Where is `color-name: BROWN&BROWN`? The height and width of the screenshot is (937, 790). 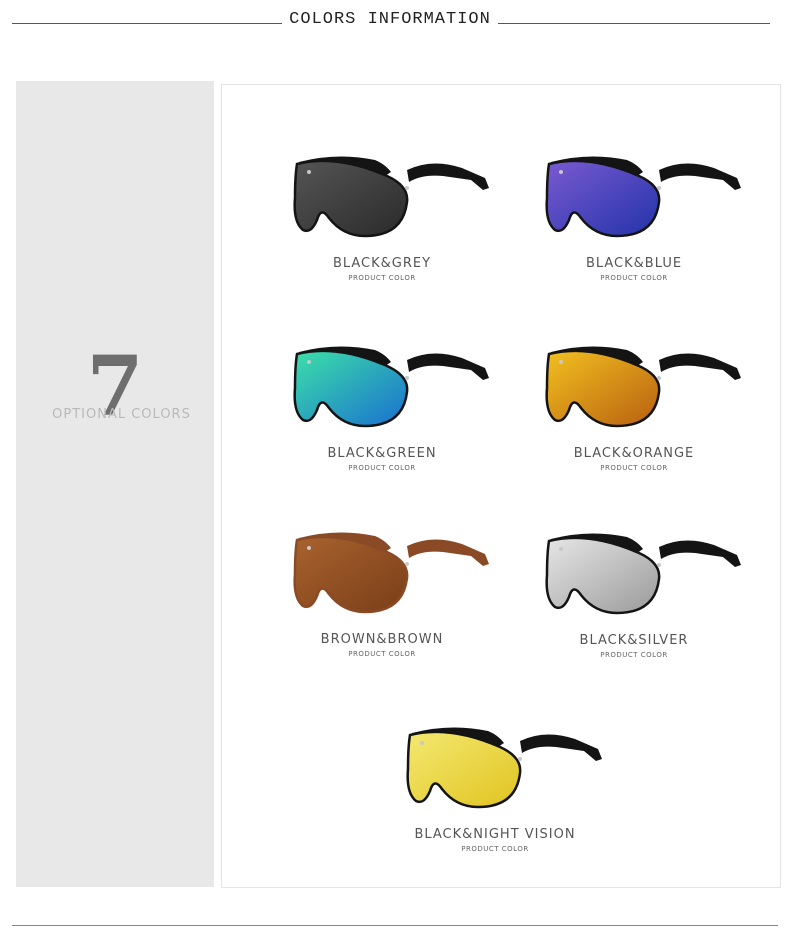
color-name: BROWN&BROWN is located at coordinates (382, 639).